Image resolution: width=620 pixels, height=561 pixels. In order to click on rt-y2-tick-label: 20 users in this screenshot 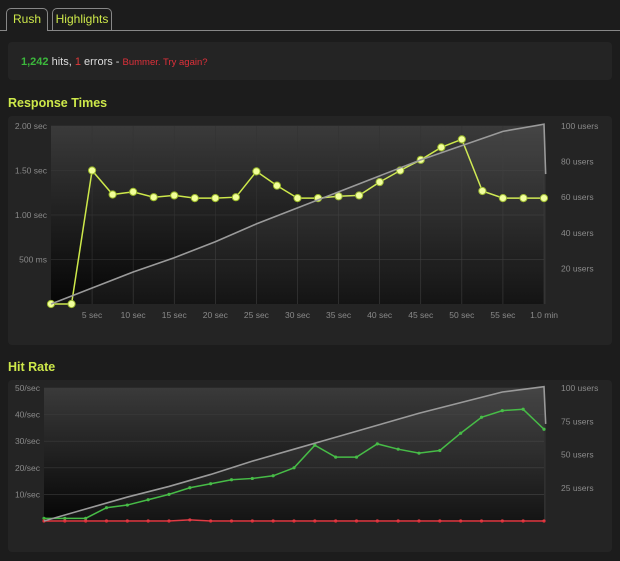, I will do `click(577, 268)`.